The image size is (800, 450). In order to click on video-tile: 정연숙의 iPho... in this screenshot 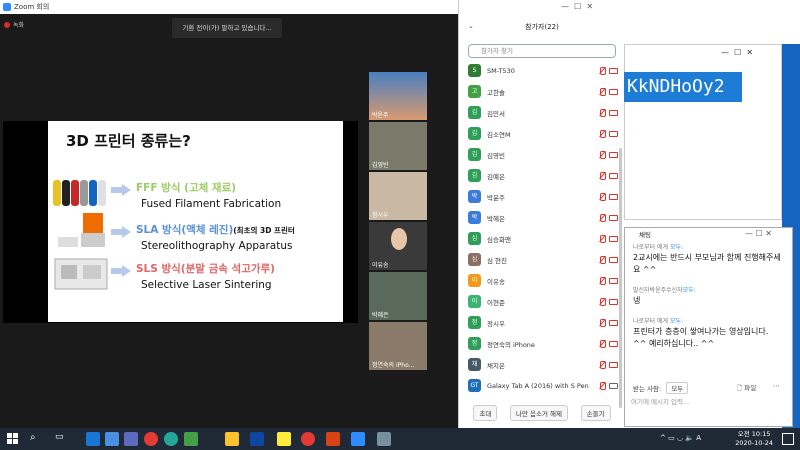, I will do `click(398, 346)`.